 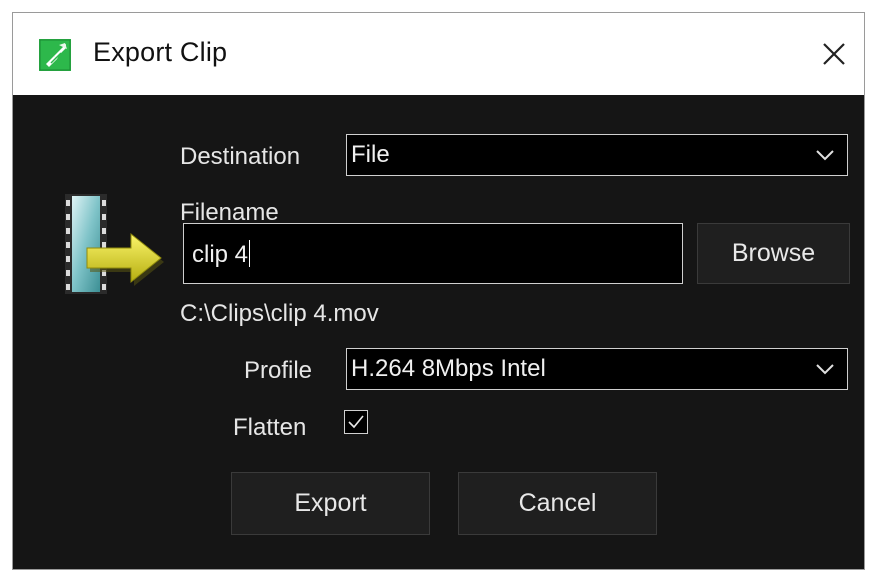 I want to click on filename-input: clip 4, so click(x=433, y=253).